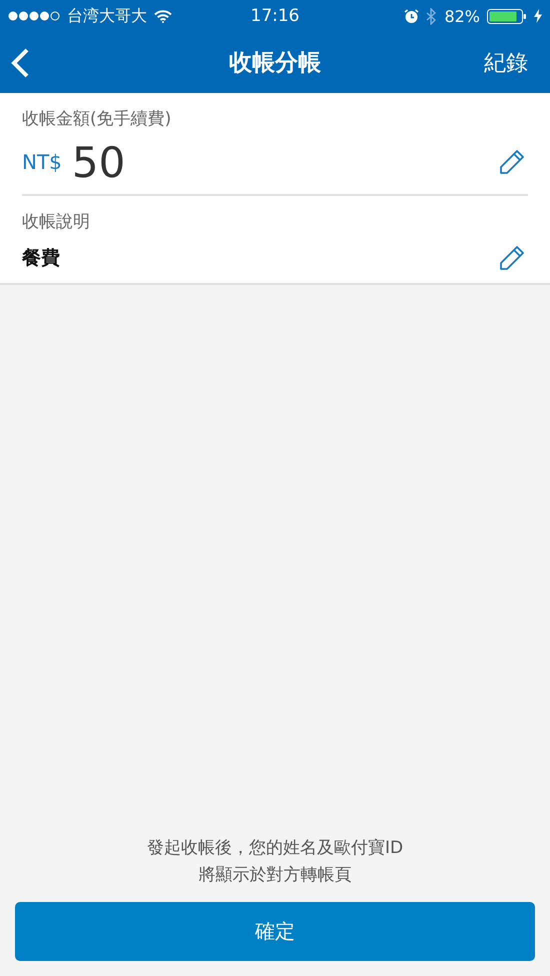  I want to click on amount-value: 50, so click(99, 162).